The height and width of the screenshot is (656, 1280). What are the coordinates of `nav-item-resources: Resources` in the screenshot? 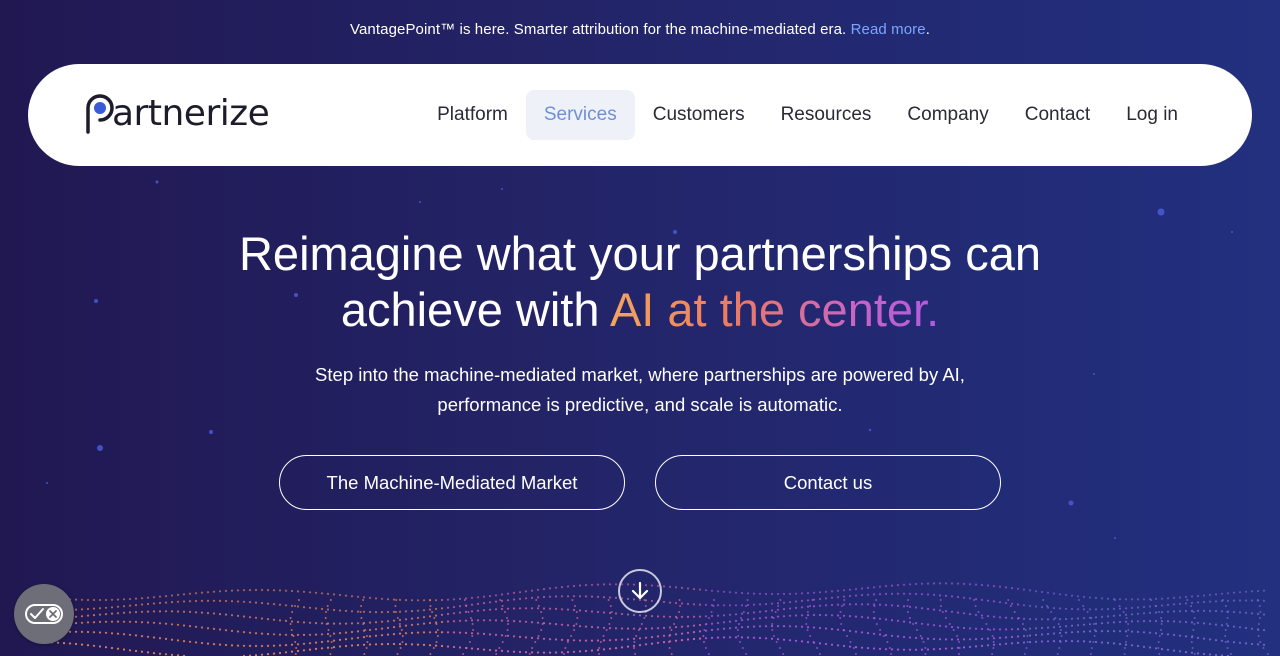 It's located at (826, 115).